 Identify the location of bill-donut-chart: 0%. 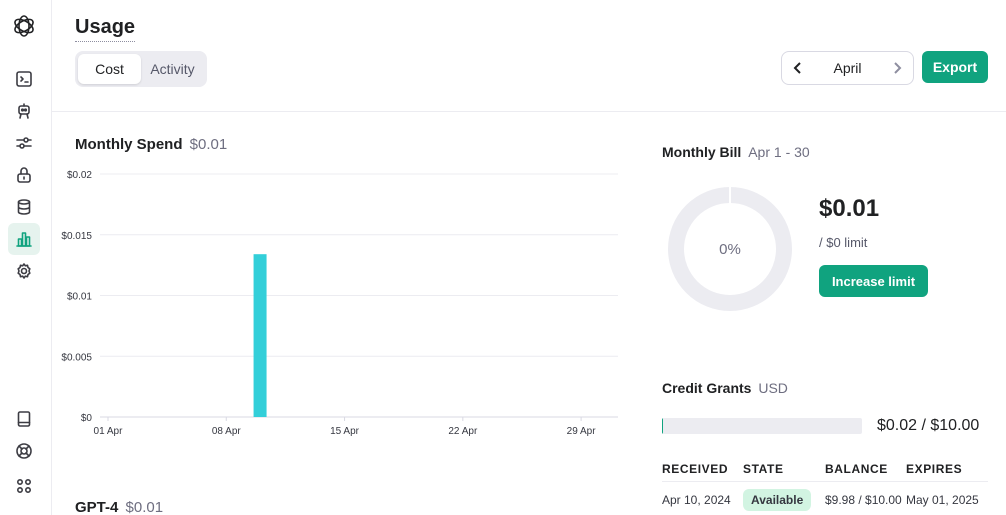
(730, 249).